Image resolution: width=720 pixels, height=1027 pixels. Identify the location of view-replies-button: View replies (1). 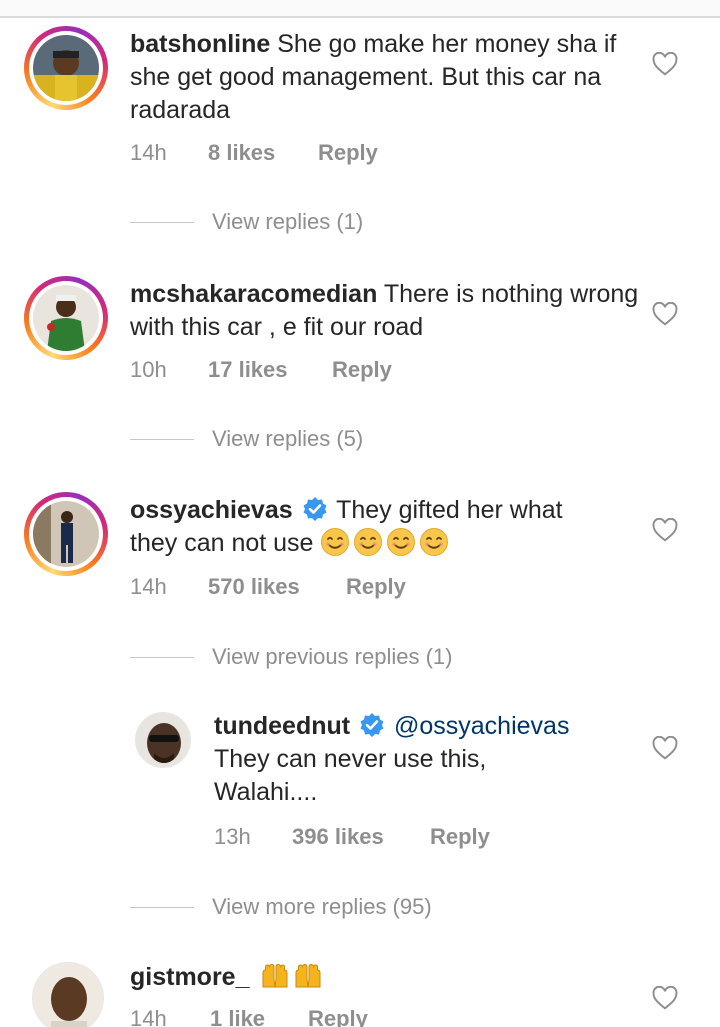
(246, 221).